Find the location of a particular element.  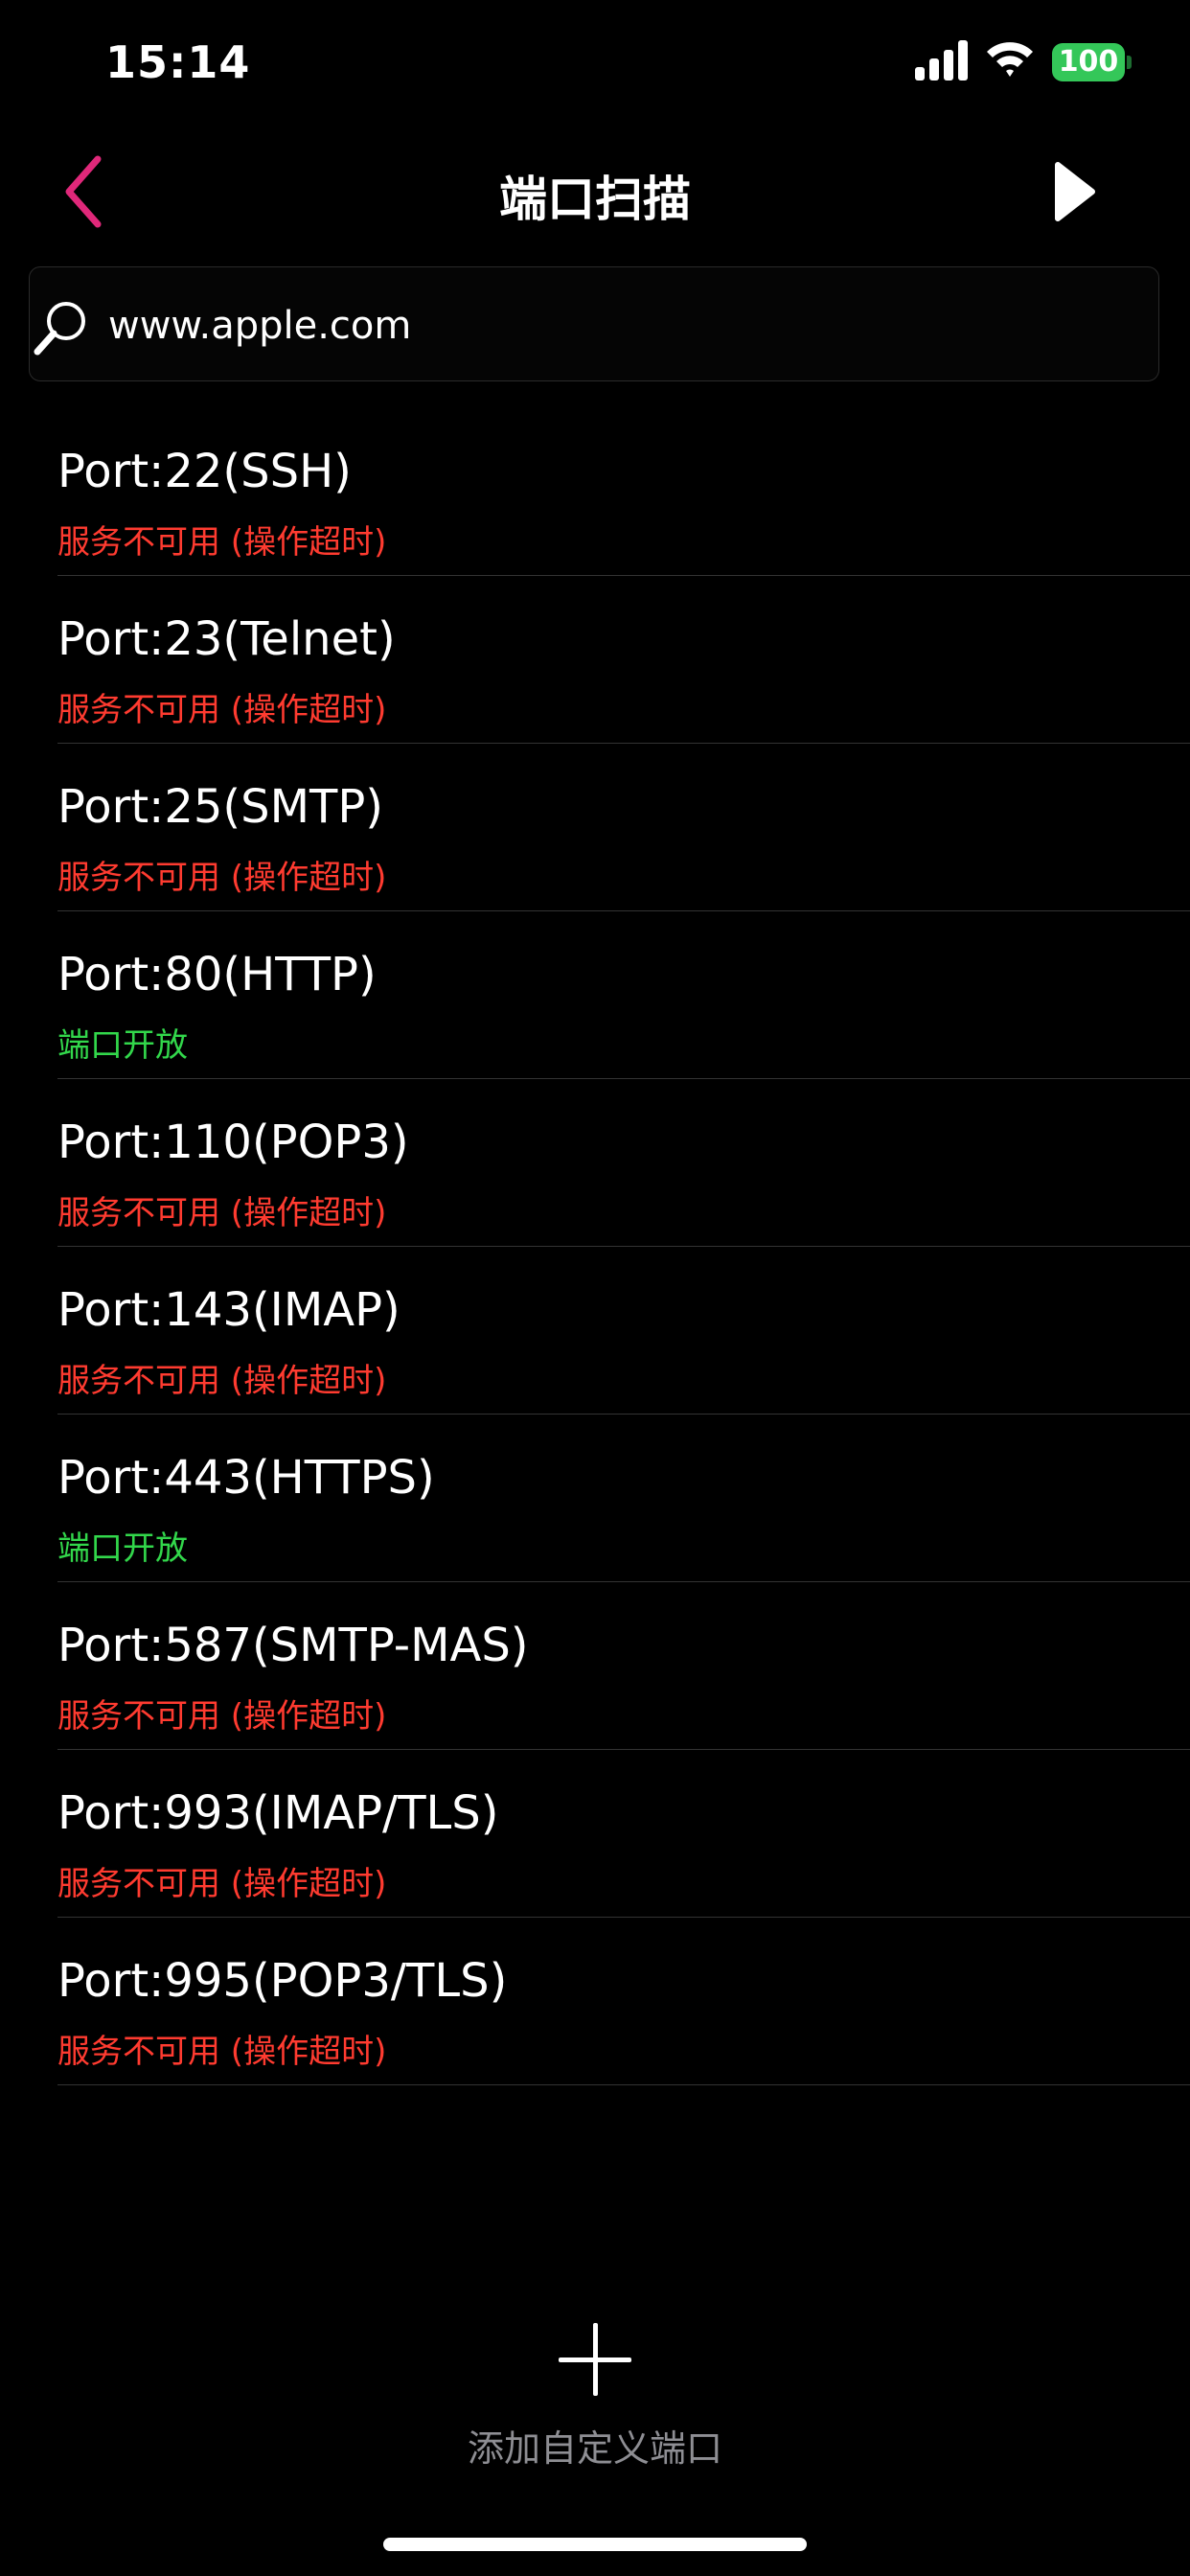

cellular-signal-icon is located at coordinates (942, 60).